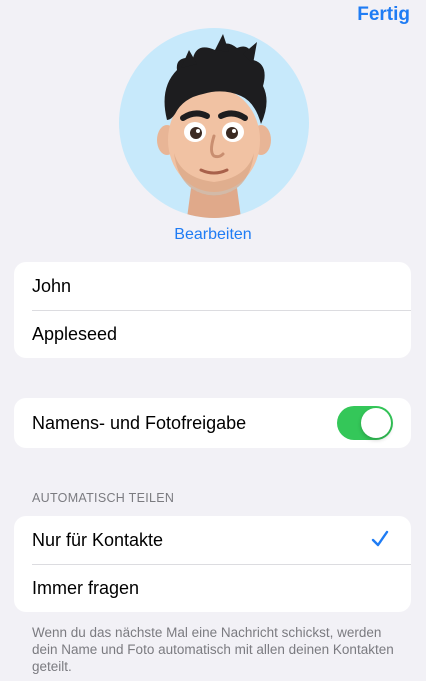  I want to click on last-name-value: Appleseed, so click(75, 333).